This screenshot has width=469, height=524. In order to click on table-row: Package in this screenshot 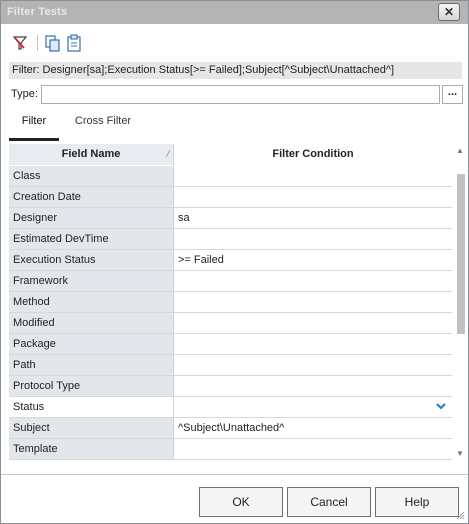, I will do `click(230, 344)`.